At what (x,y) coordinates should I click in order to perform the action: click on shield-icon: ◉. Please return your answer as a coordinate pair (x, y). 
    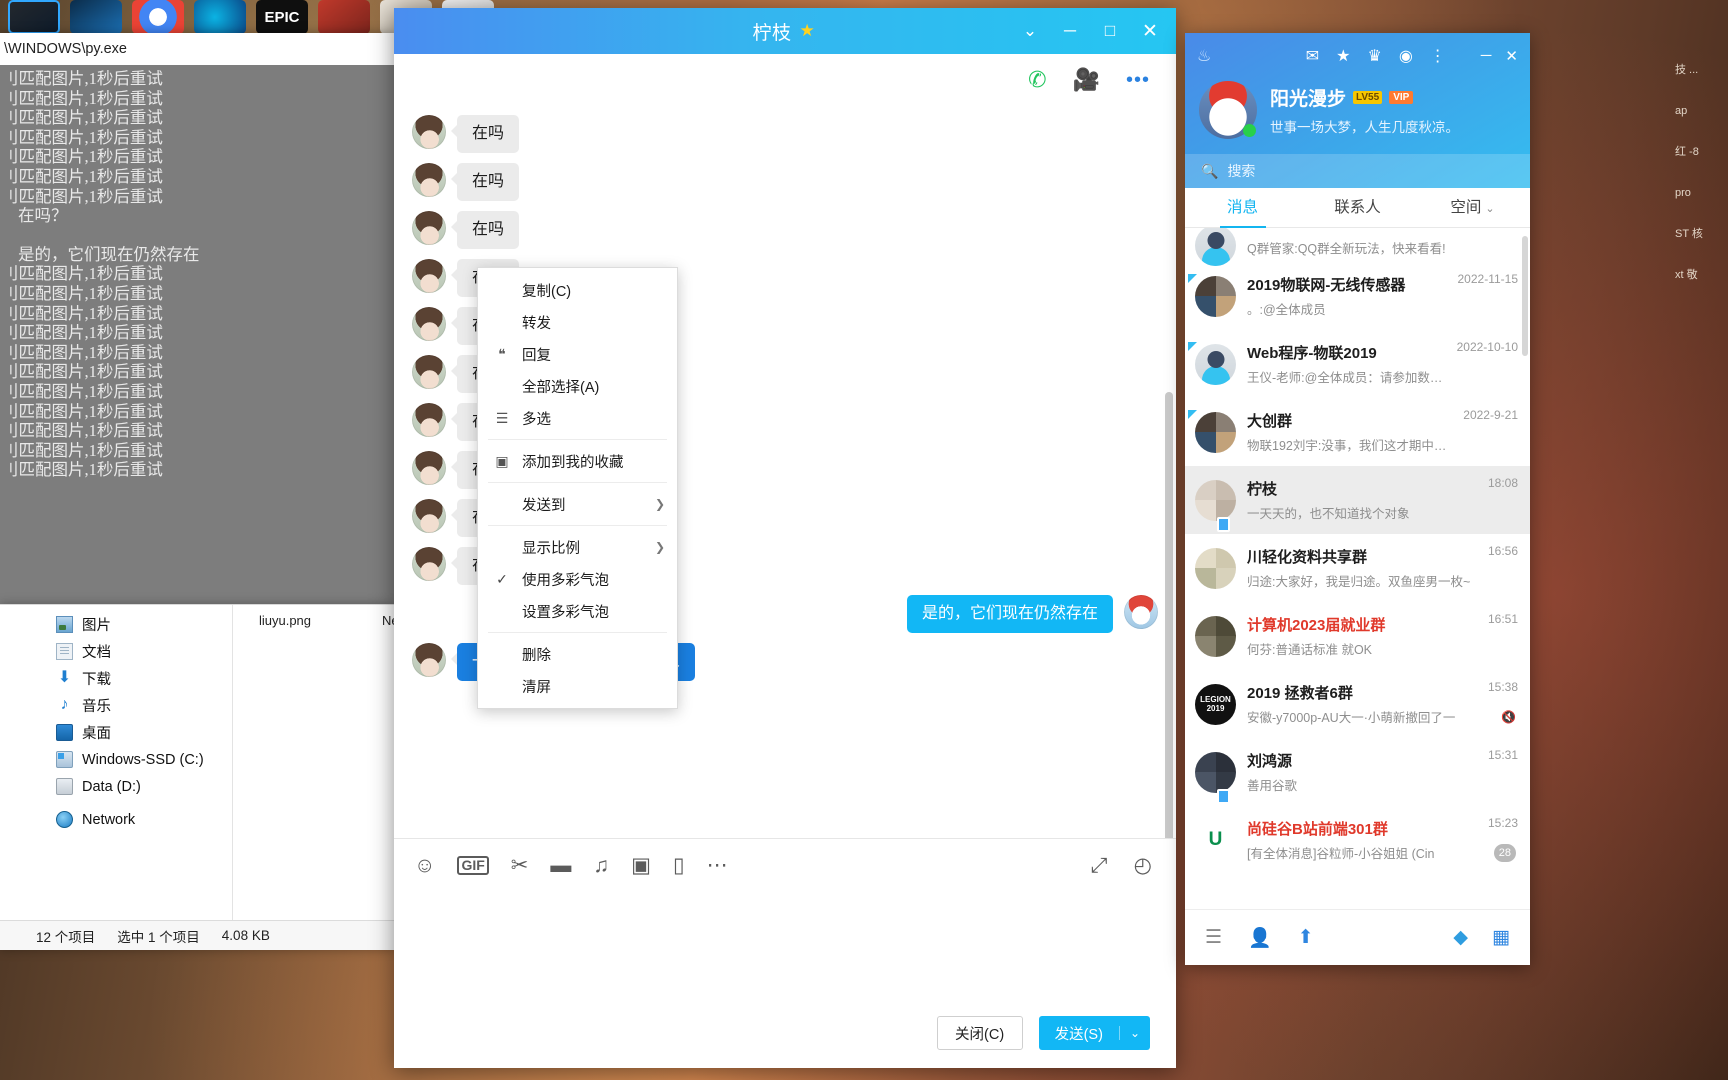
    Looking at the image, I should click on (1406, 56).